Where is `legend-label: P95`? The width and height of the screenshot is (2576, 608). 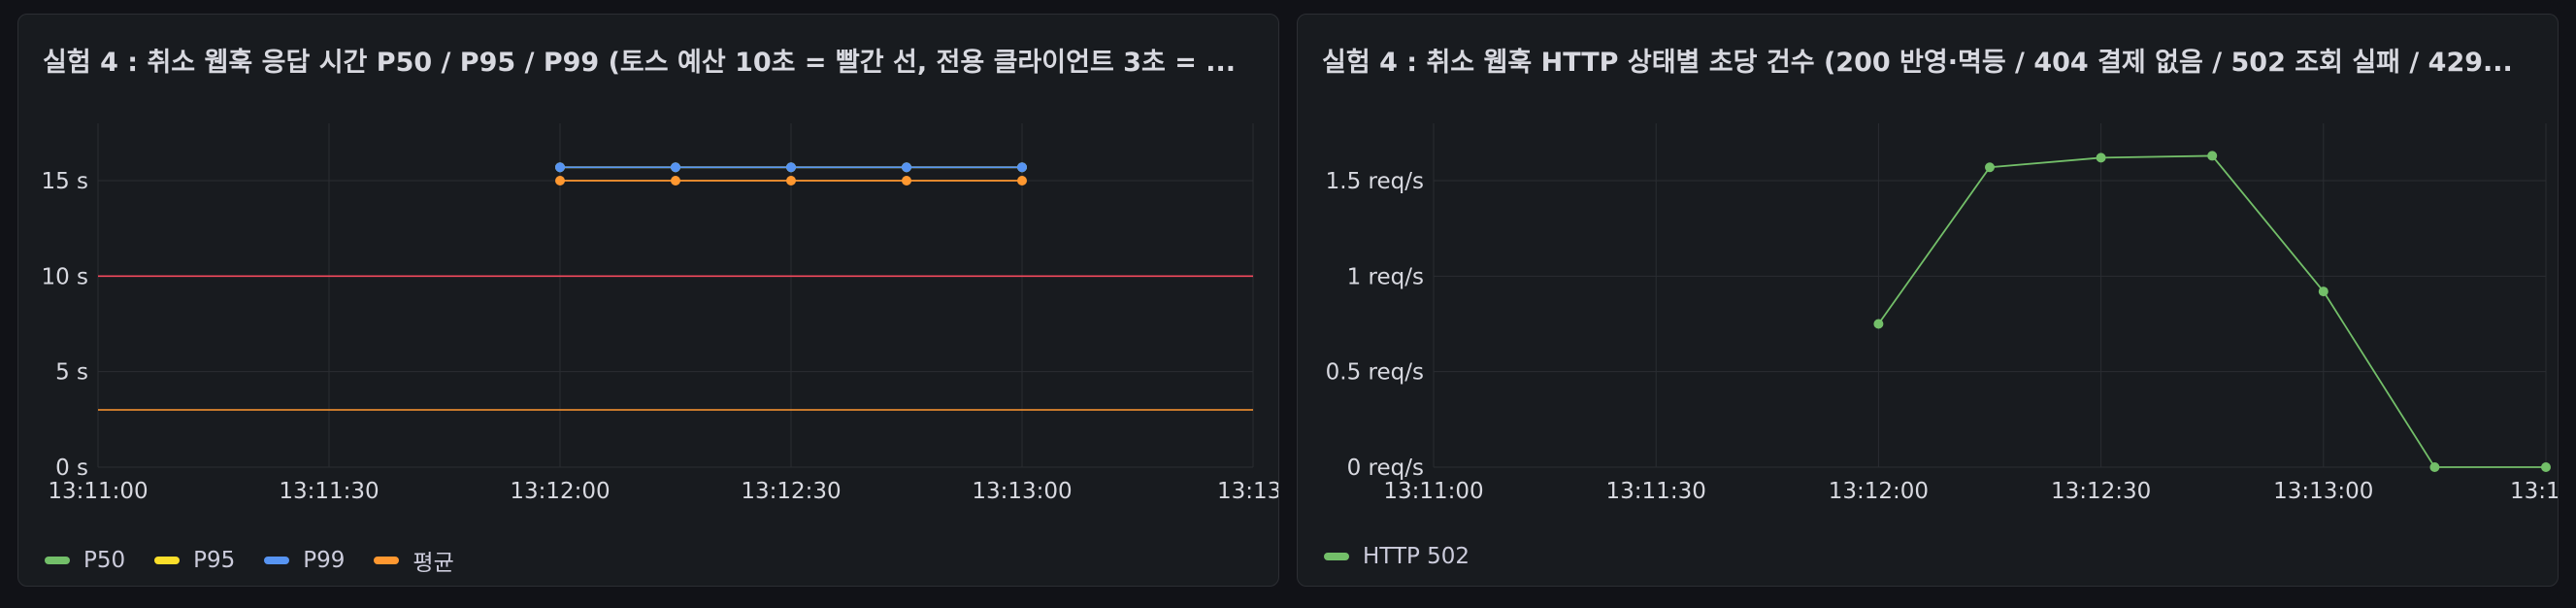 legend-label: P95 is located at coordinates (214, 560).